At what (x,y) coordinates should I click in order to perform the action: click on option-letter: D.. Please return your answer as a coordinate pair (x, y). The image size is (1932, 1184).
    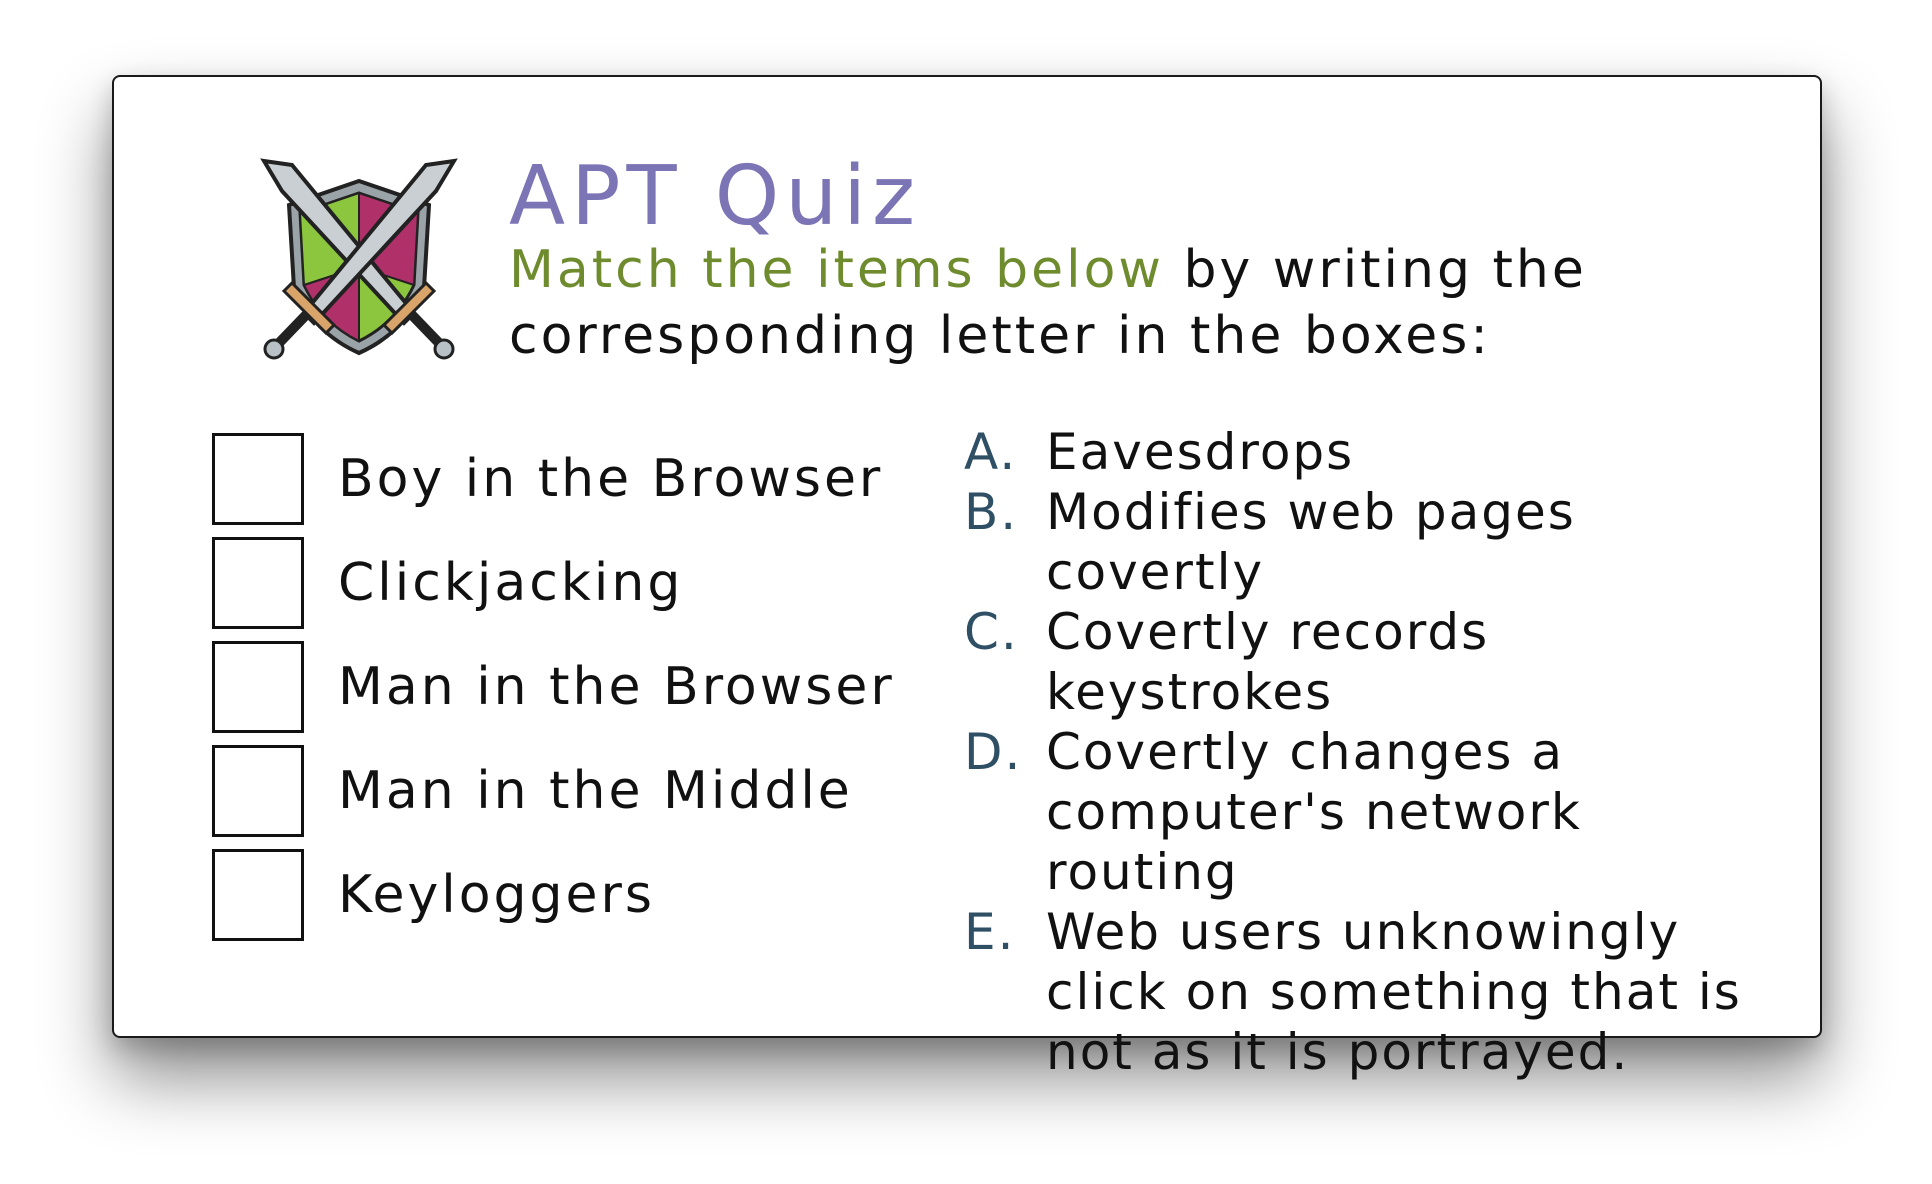
    Looking at the image, I should click on (993, 752).